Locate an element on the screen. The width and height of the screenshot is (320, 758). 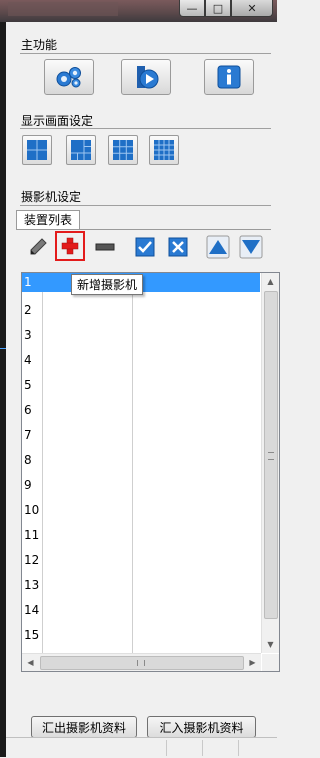
scroll-corner is located at coordinates (270, 662).